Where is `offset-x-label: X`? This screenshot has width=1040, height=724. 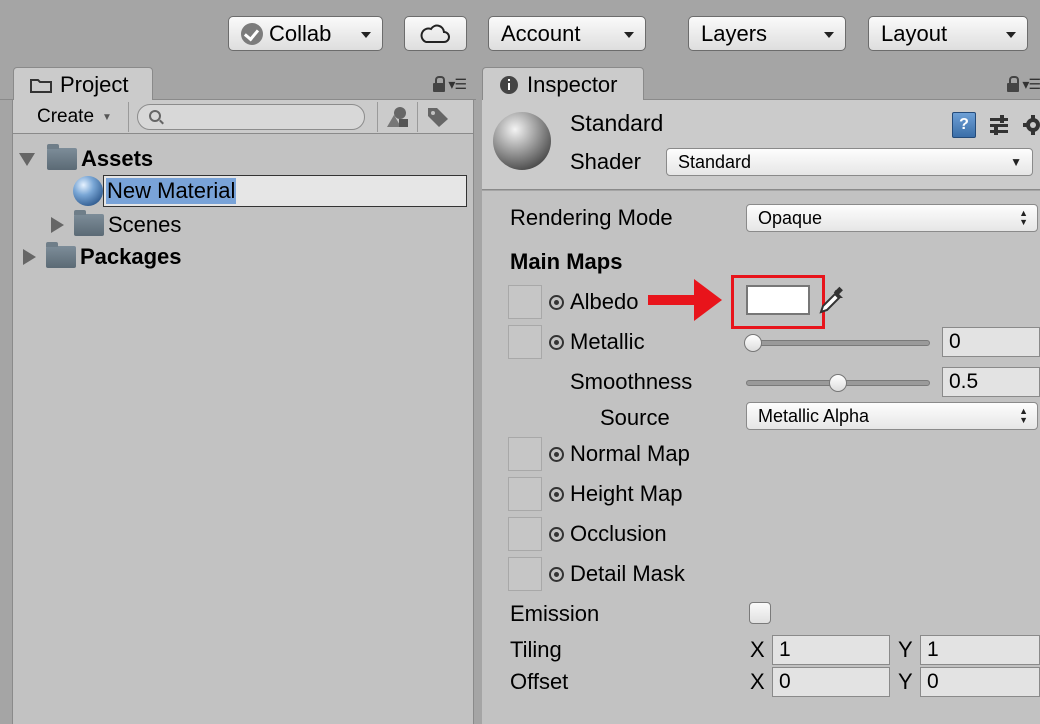 offset-x-label: X is located at coordinates (757, 681).